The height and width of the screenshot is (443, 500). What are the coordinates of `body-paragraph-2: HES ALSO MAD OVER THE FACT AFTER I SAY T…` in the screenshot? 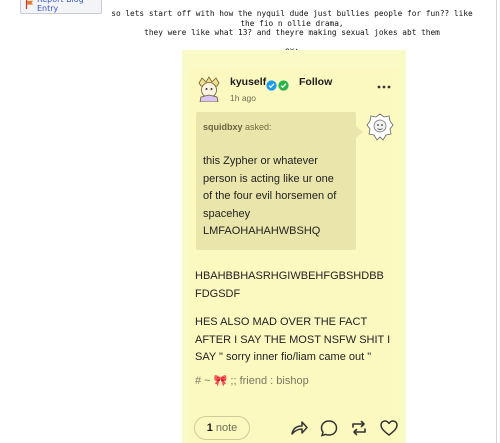 It's located at (296, 340).